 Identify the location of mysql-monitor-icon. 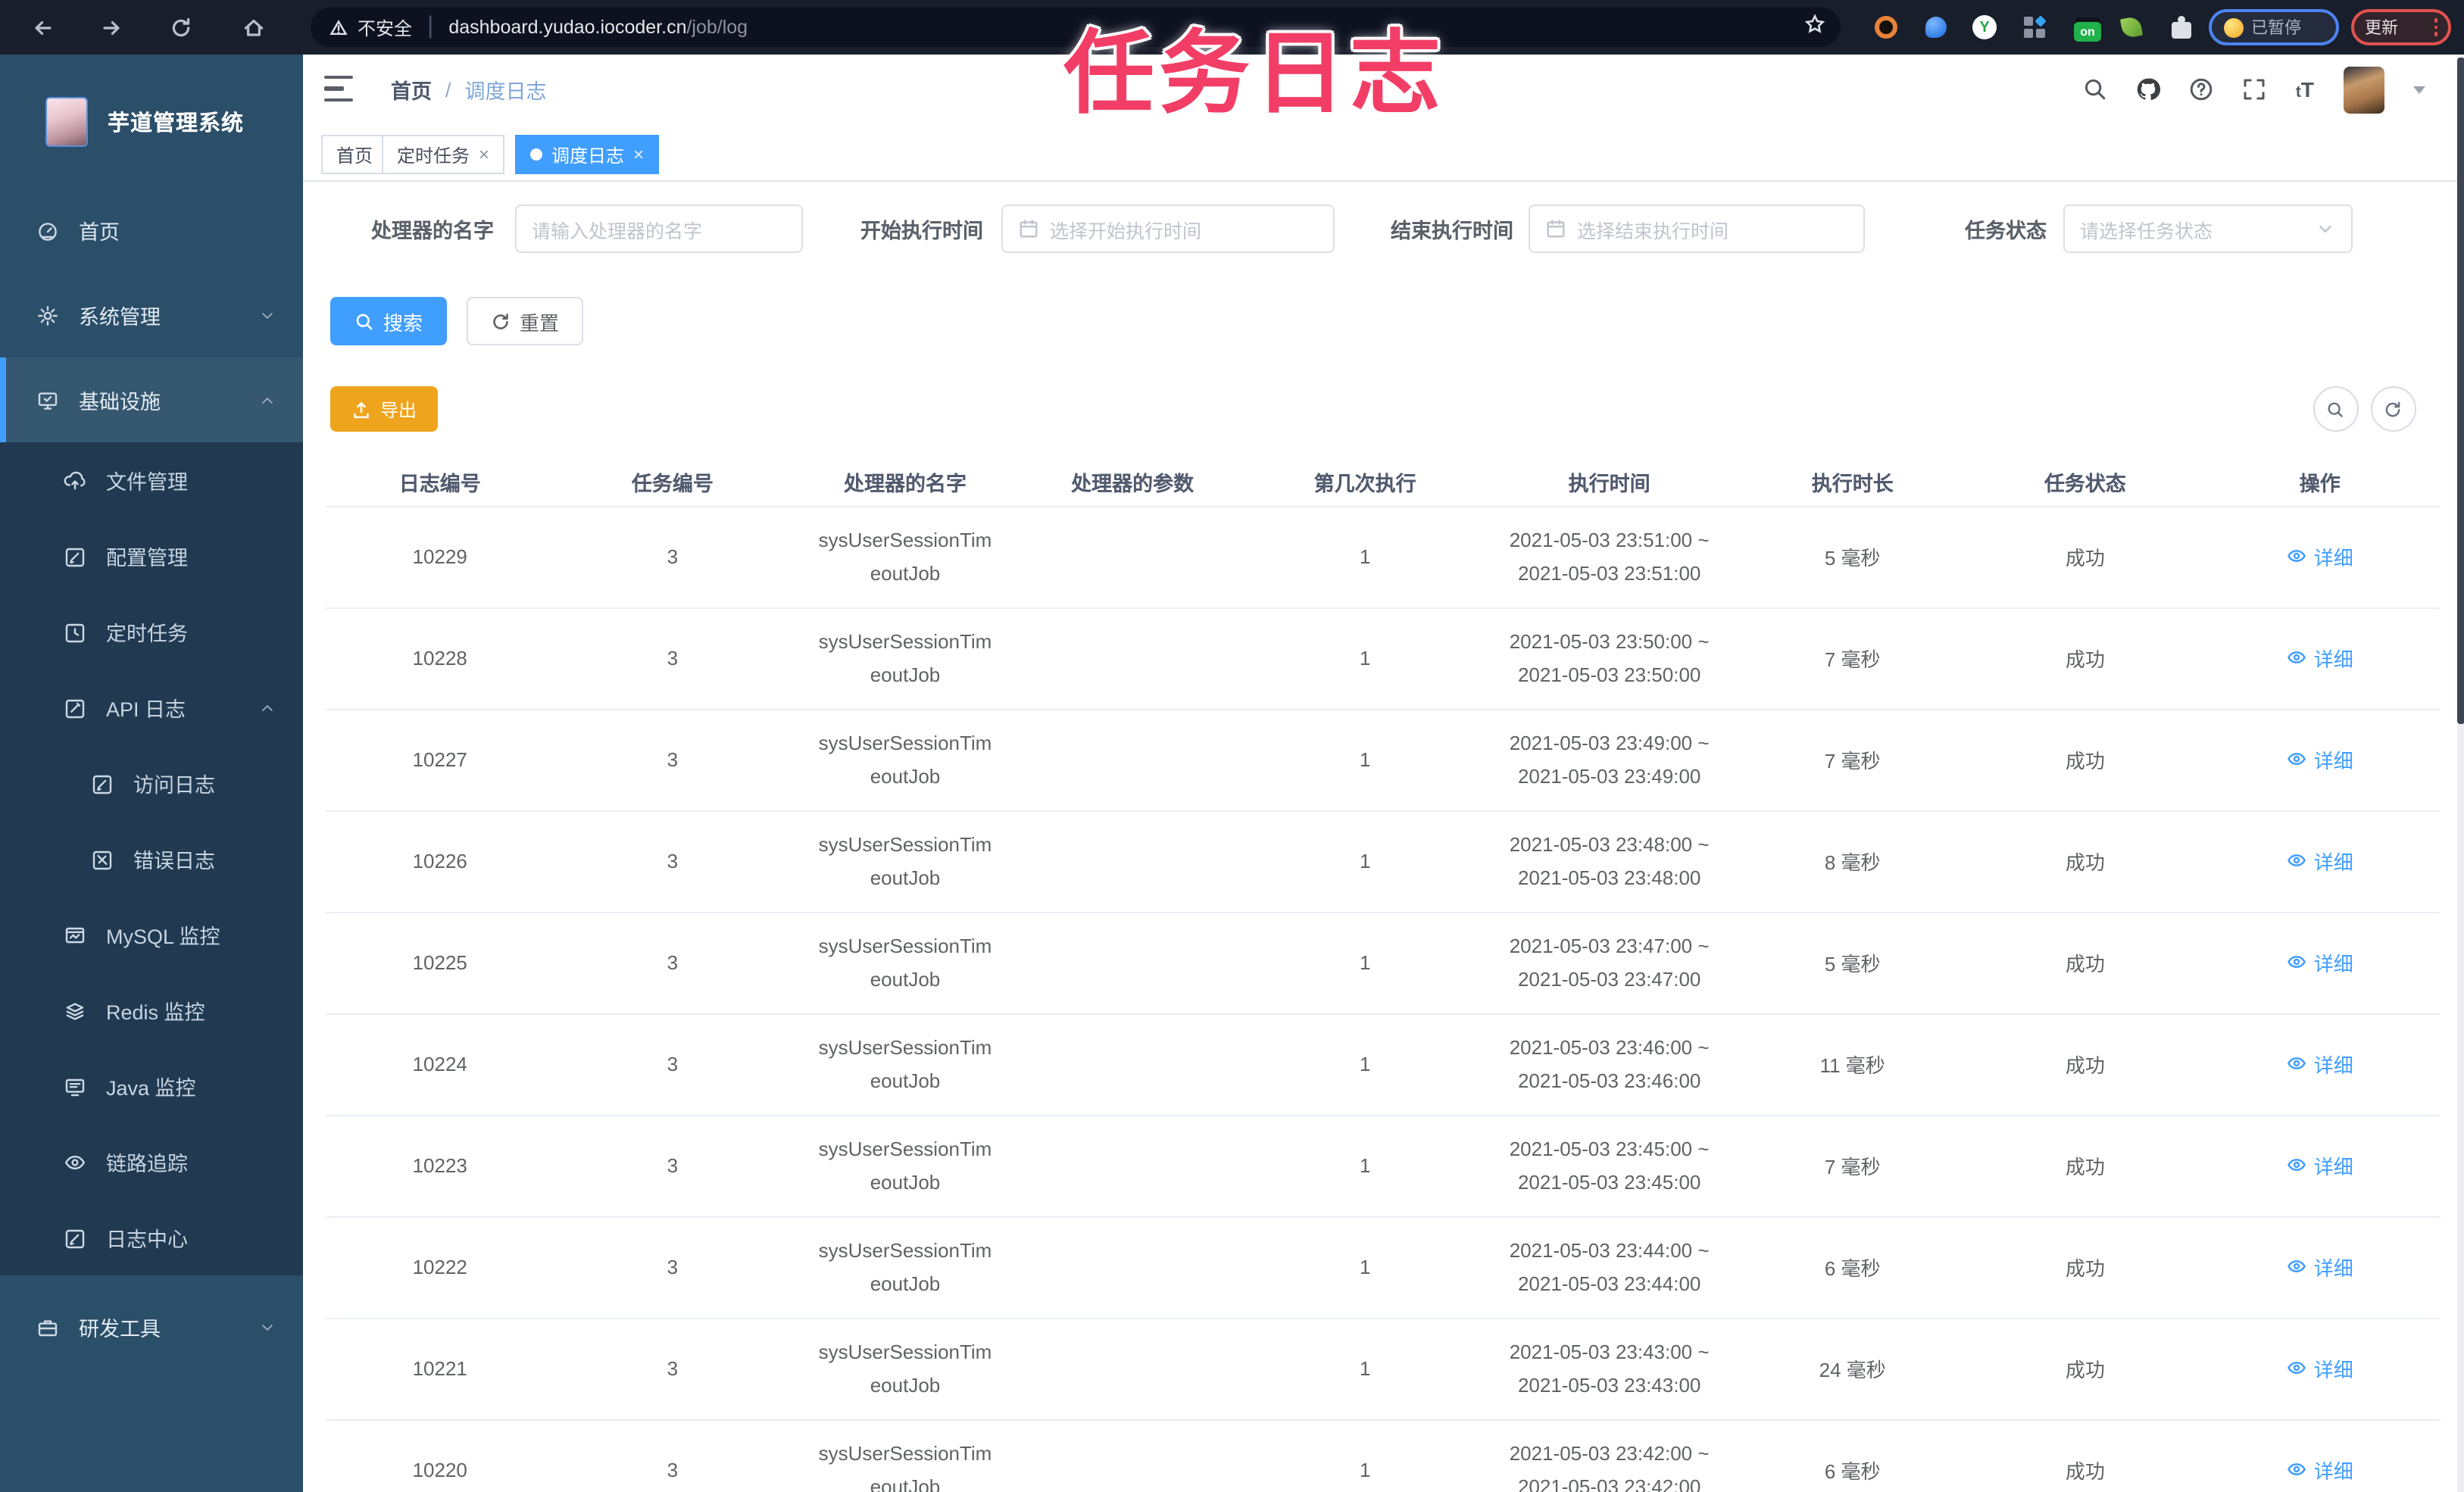
(75, 935).